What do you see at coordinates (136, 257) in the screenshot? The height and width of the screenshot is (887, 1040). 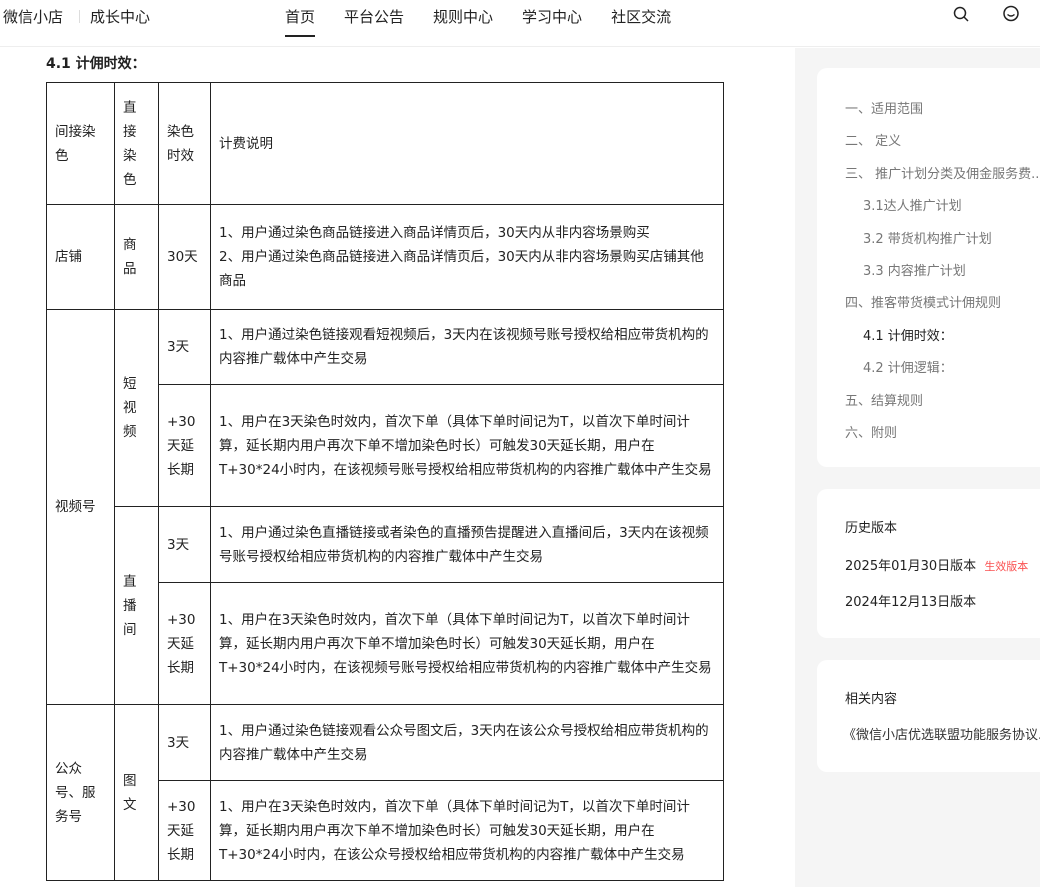 I see `cell: 商品` at bounding box center [136, 257].